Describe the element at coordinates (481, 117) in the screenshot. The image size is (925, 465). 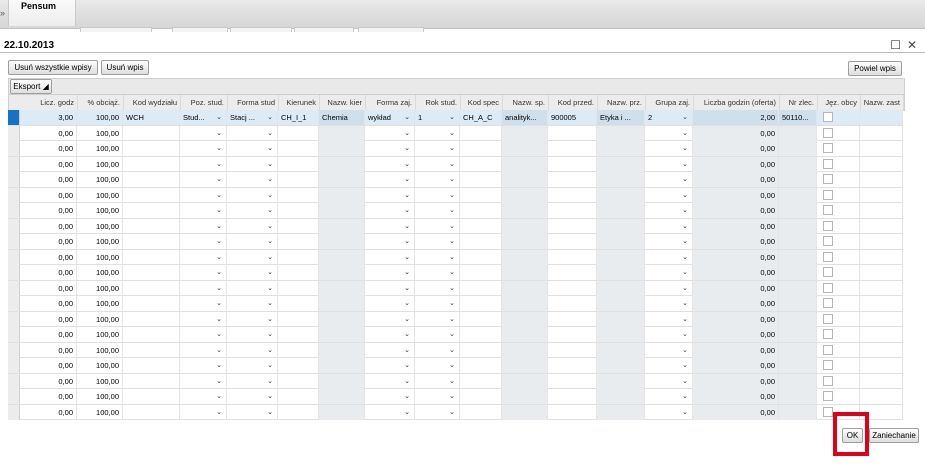
I see `cell-kspec: CH_A_C` at that location.